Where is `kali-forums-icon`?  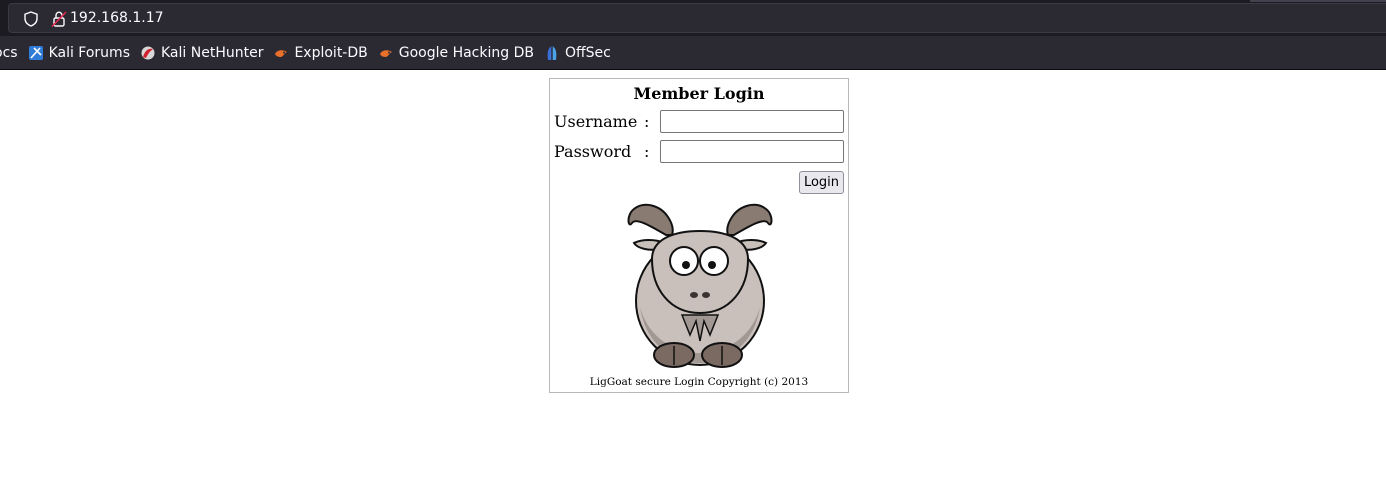 kali-forums-icon is located at coordinates (35, 52).